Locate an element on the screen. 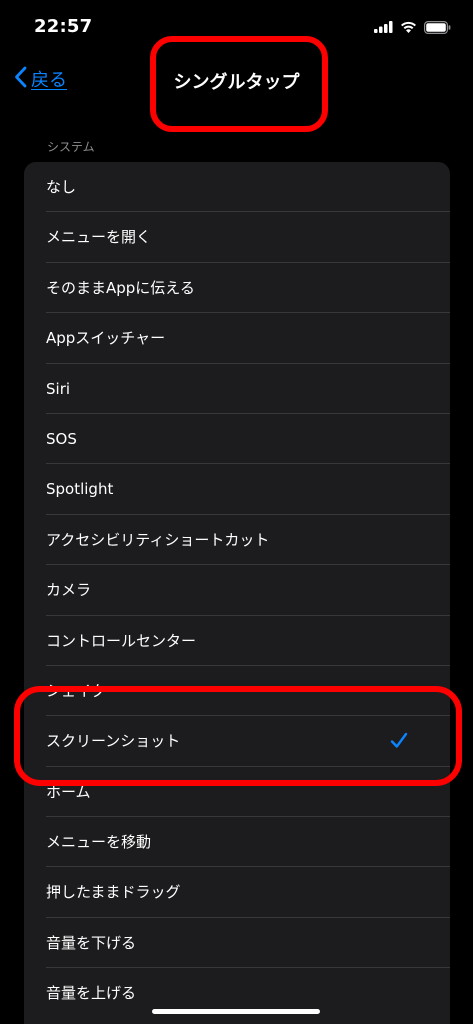  list-item: Spotlight is located at coordinates (237, 490).